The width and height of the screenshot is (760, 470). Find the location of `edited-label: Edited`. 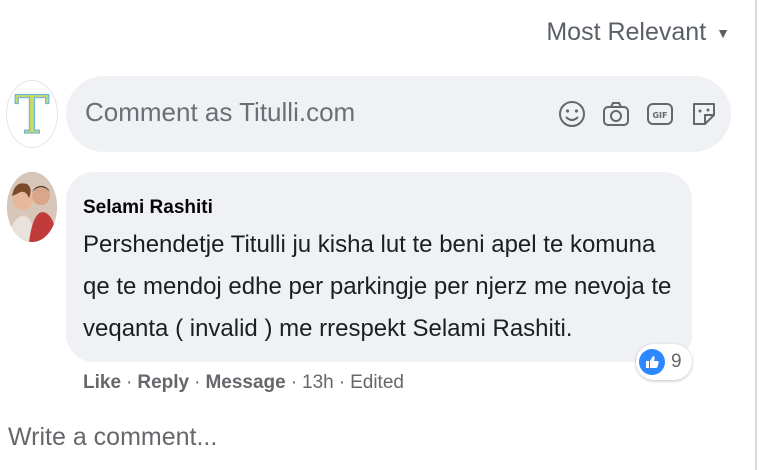

edited-label: Edited is located at coordinates (377, 383).